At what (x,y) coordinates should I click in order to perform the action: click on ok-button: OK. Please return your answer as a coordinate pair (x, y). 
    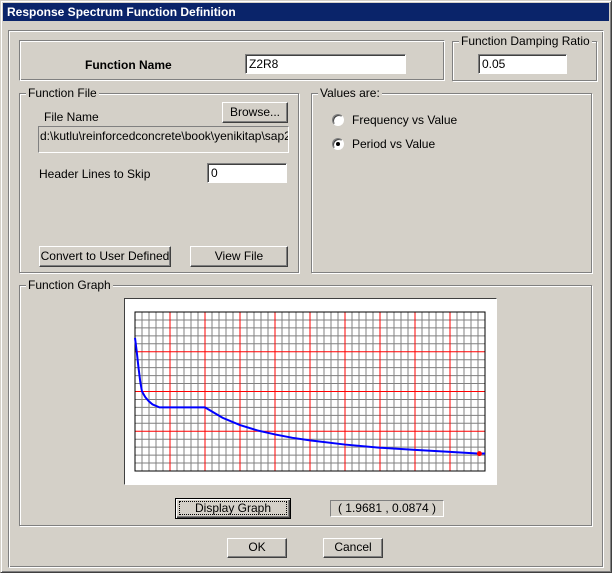
    Looking at the image, I should click on (257, 548).